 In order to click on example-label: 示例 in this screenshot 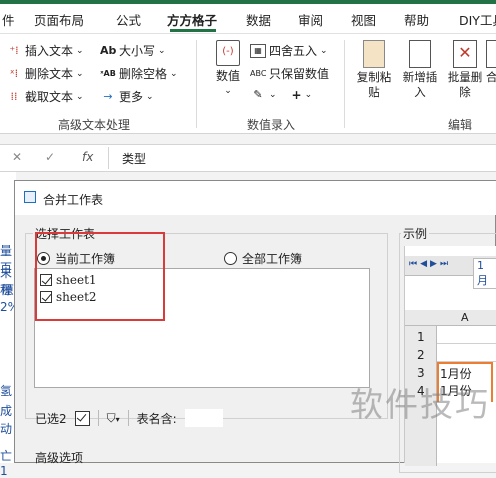, I will do `click(415, 233)`.